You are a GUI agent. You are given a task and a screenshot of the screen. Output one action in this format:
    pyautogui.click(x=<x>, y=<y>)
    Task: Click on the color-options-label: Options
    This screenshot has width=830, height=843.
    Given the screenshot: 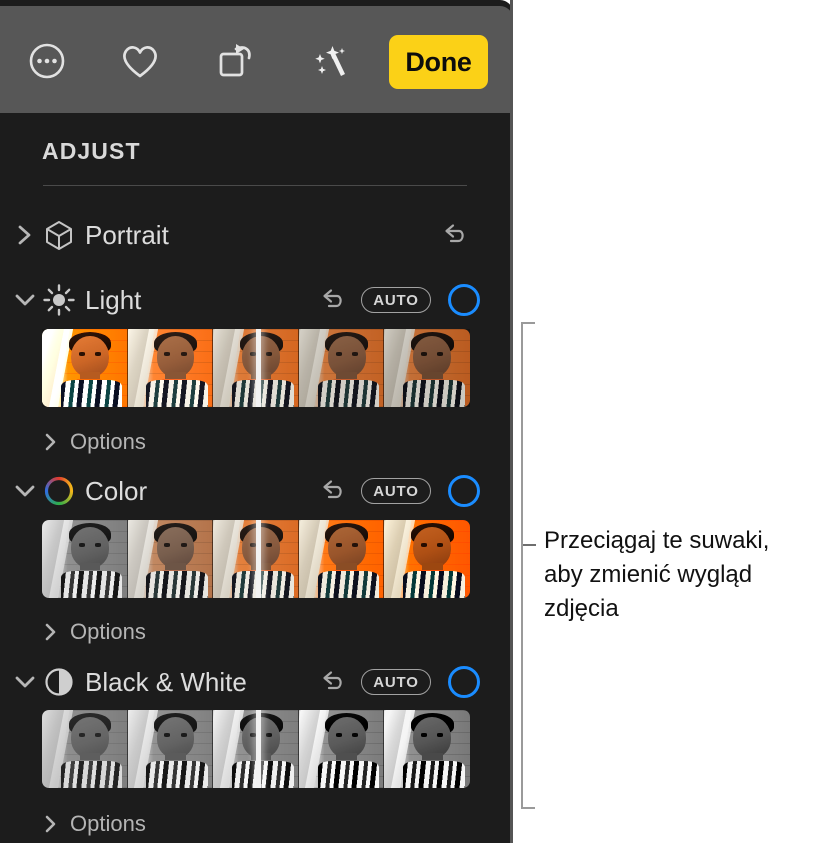 What is the action you would take?
    pyautogui.click(x=108, y=631)
    